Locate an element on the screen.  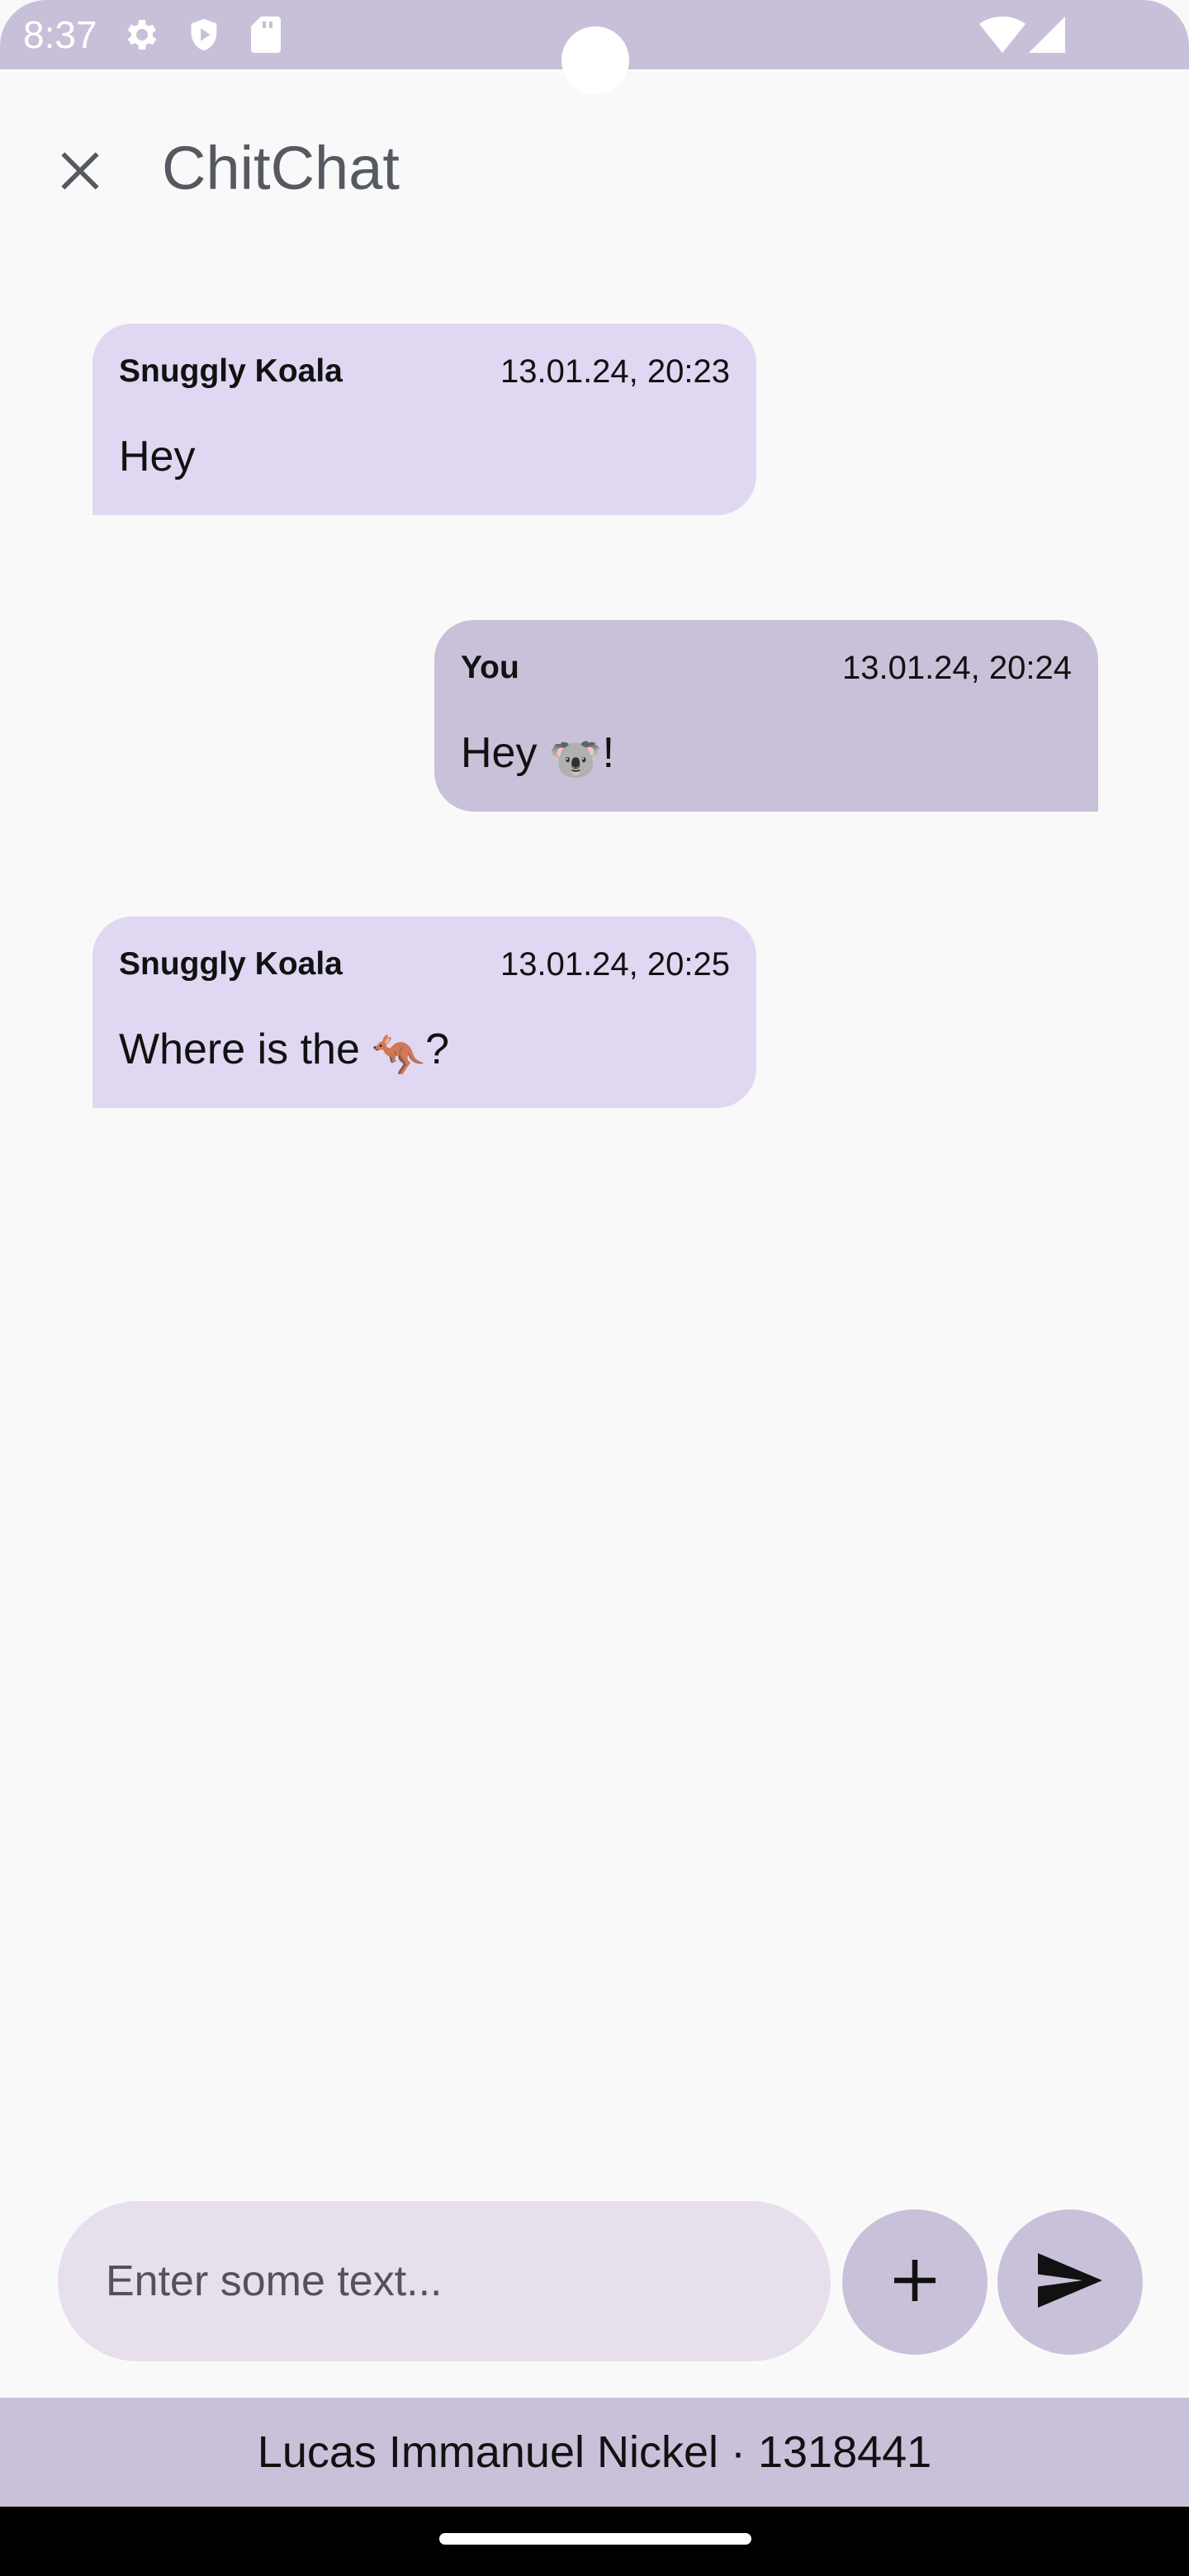
footer: Lucas Immanuel Nickel · 1318441 is located at coordinates (594, 2452).